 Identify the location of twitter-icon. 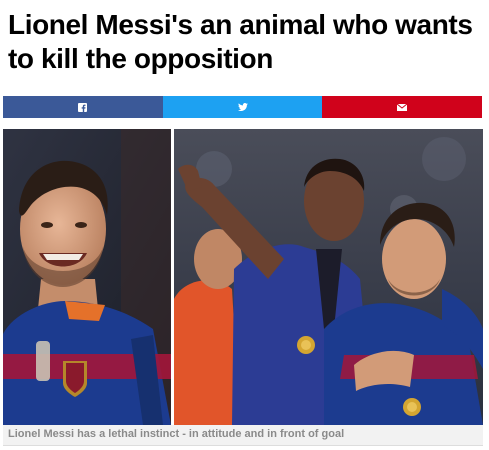
(242, 107).